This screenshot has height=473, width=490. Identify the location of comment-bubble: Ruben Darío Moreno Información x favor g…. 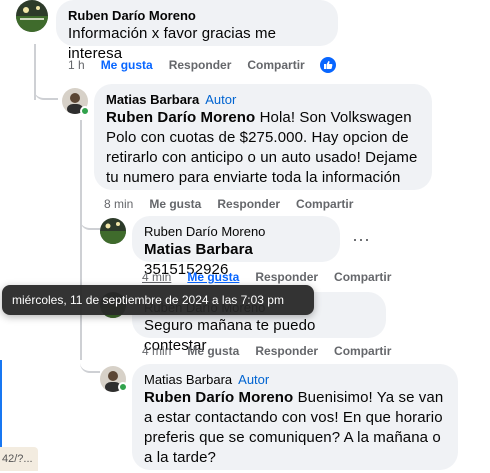
(197, 31).